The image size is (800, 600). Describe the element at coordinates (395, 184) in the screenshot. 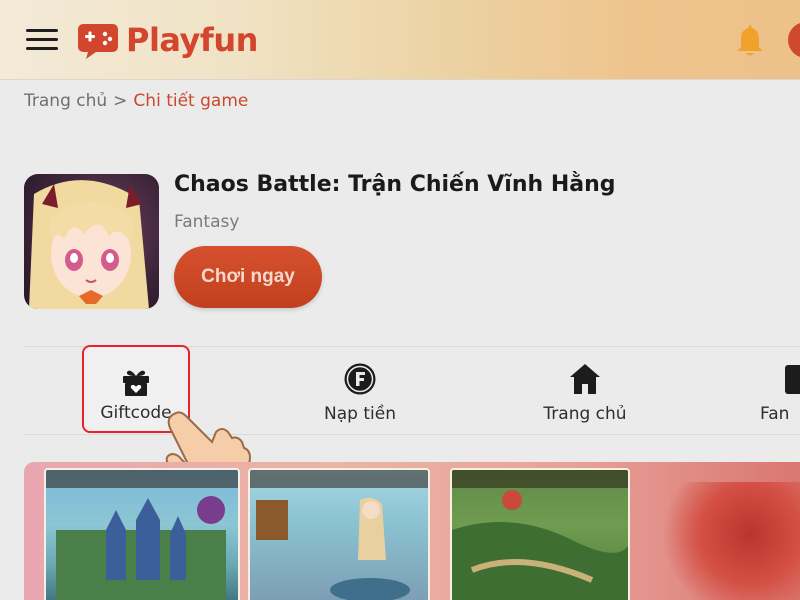

I see `game-title: Chaos Battle: Trận Chiến Vĩnh Hằng` at that location.